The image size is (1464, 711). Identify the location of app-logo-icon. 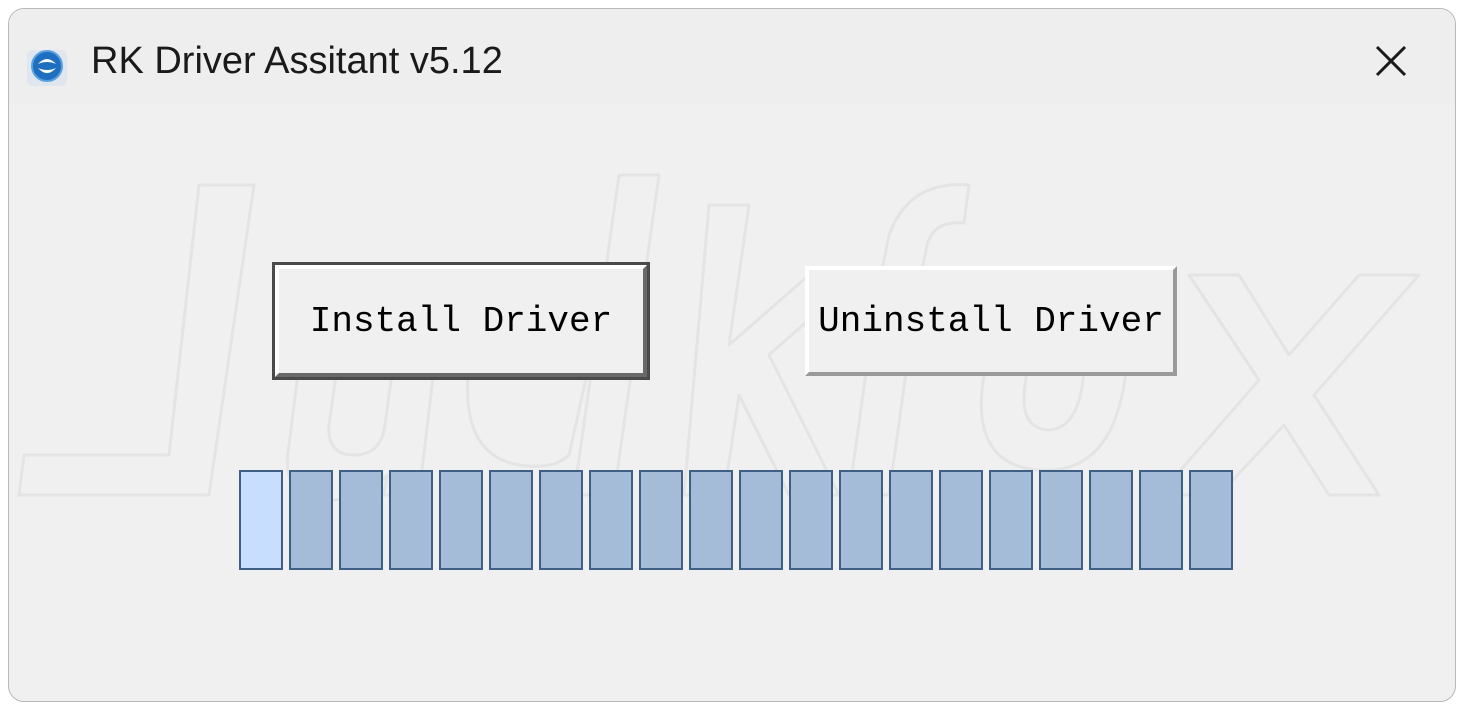
(47, 68).